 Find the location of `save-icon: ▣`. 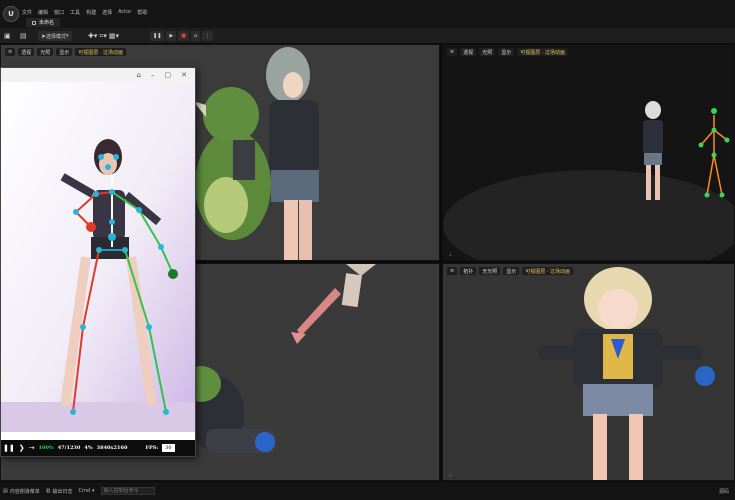

save-icon: ▣ is located at coordinates (7, 36).